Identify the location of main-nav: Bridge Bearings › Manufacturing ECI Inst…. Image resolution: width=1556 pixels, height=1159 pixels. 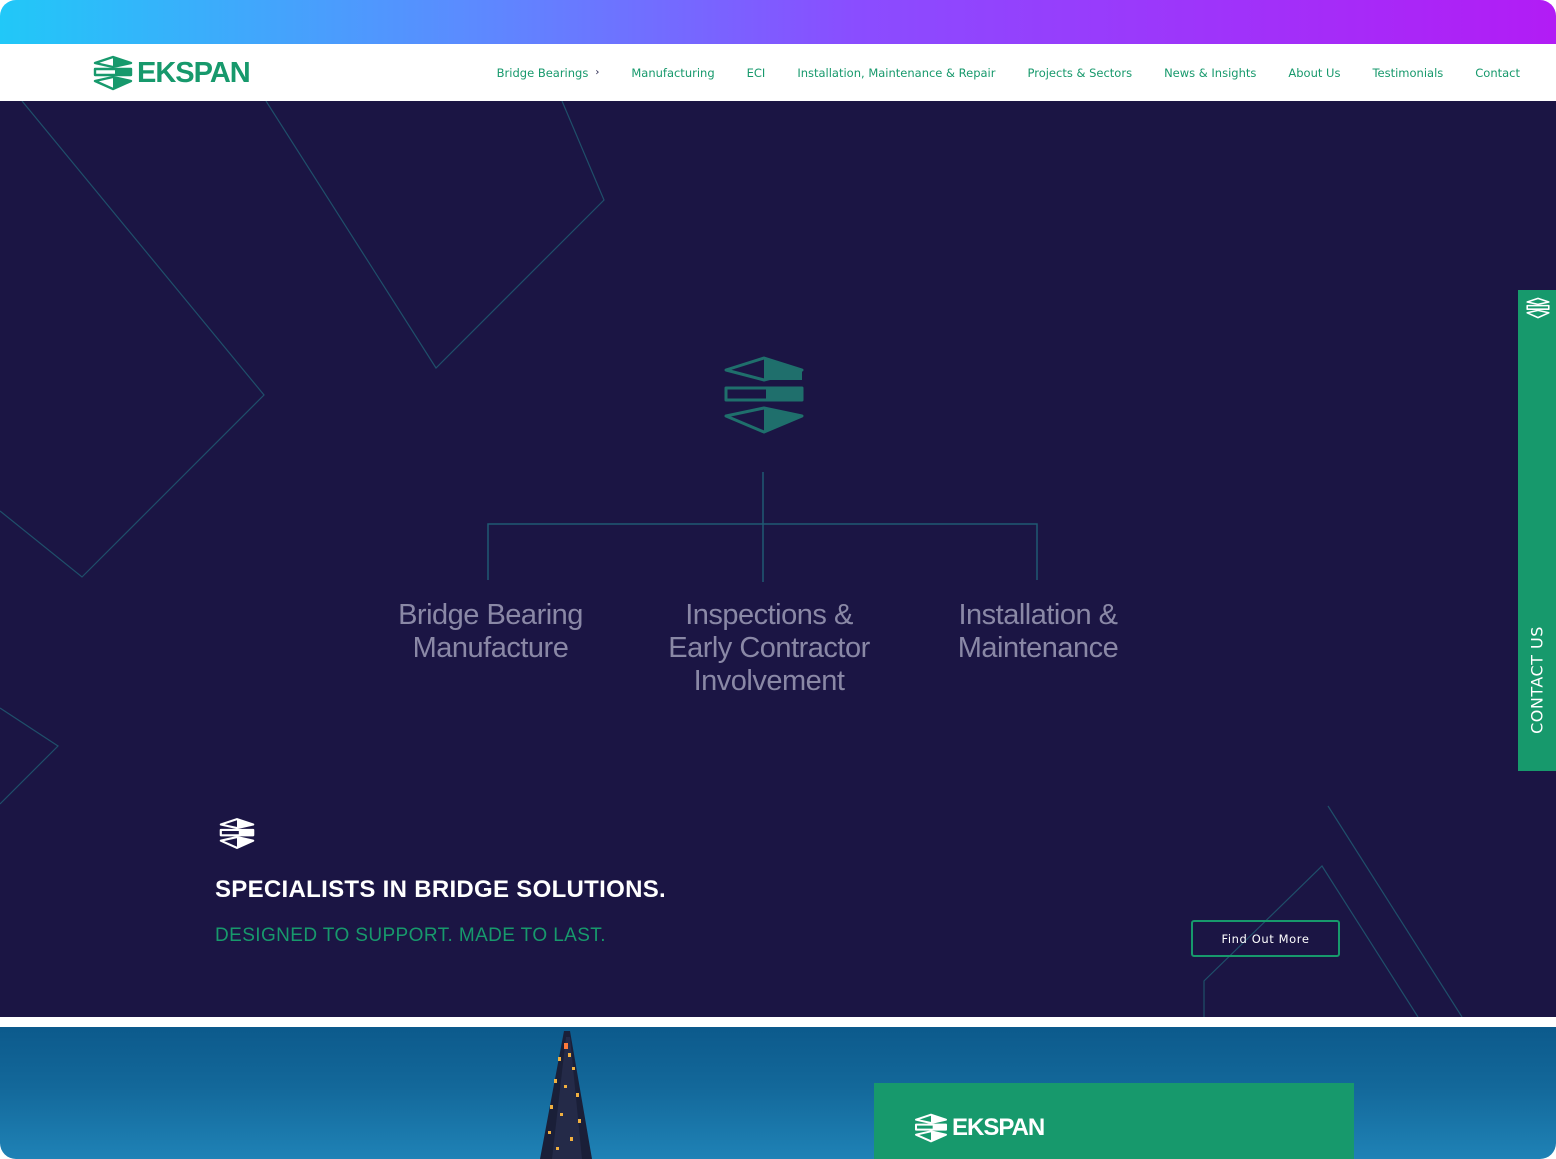
(992, 72).